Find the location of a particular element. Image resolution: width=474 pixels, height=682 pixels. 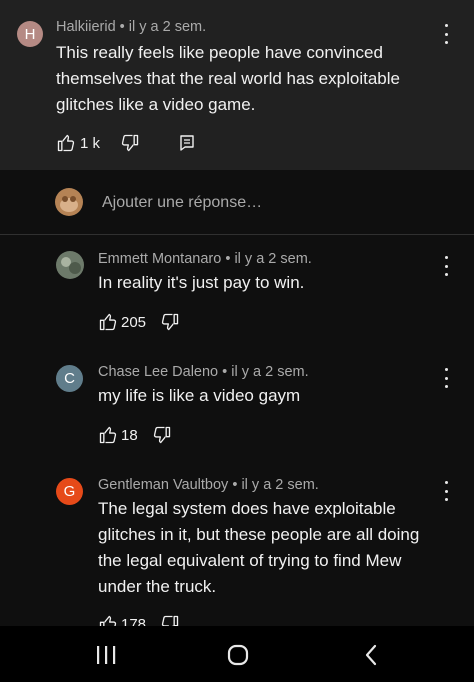

avatar: G is located at coordinates (69, 491).